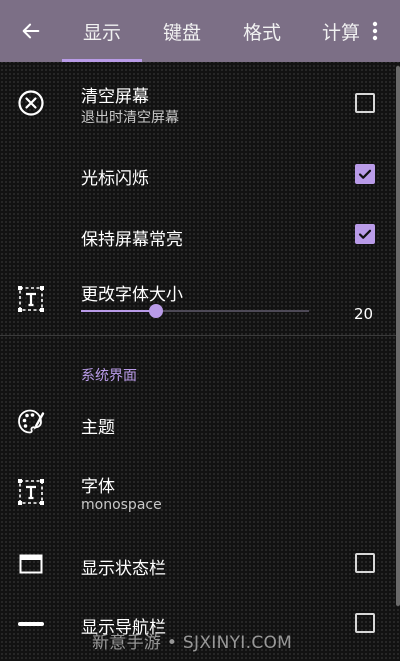 The image size is (400, 661). Describe the element at coordinates (119, 311) in the screenshot. I see `font-size-slider-fill` at that location.